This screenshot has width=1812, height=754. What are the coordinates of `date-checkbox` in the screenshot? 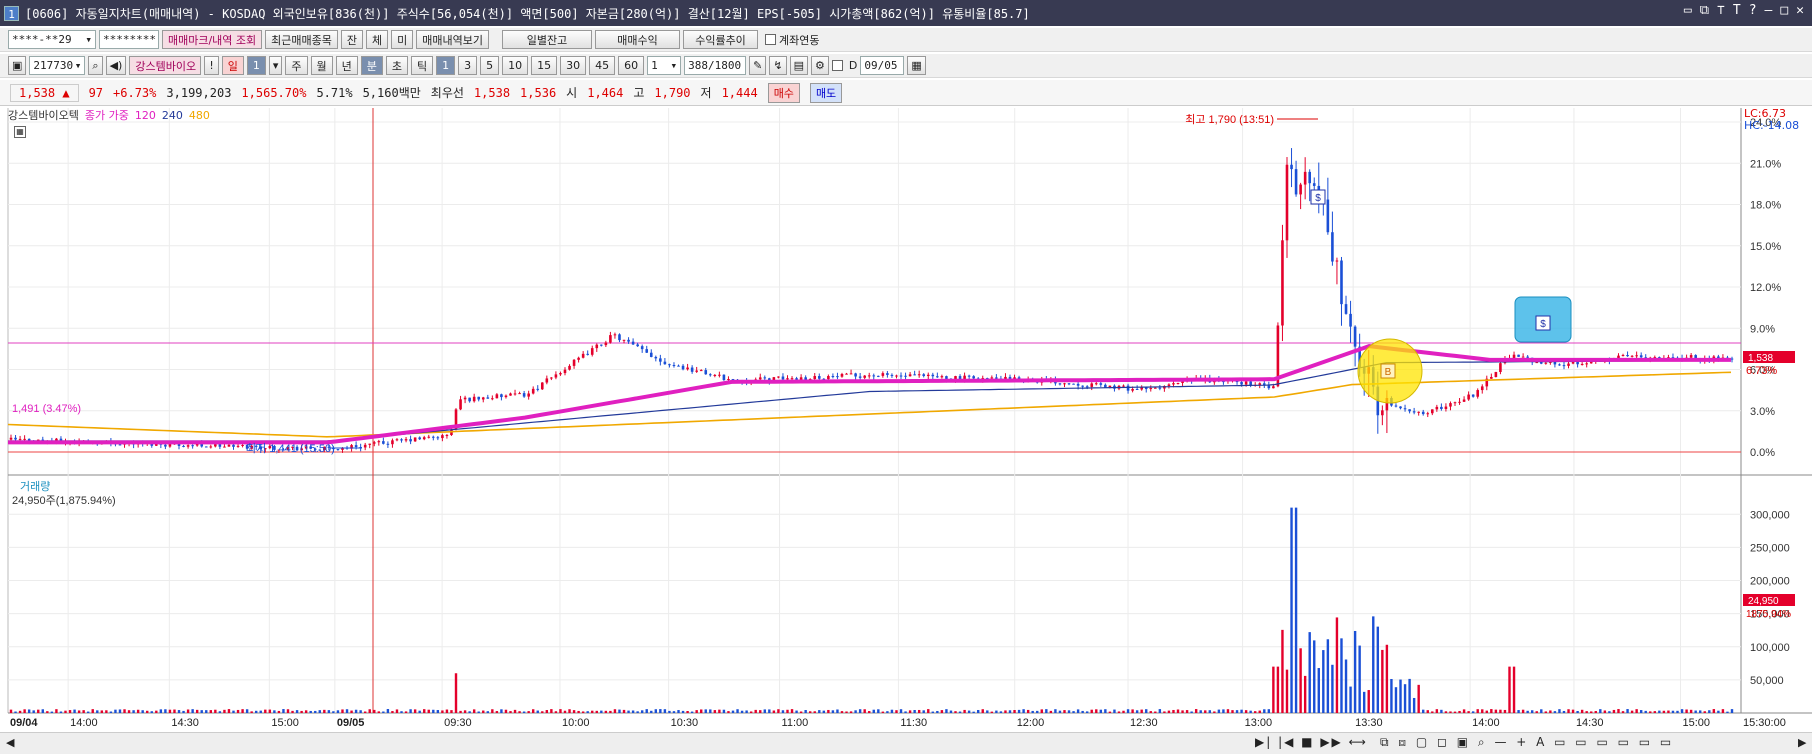 It's located at (837, 65).